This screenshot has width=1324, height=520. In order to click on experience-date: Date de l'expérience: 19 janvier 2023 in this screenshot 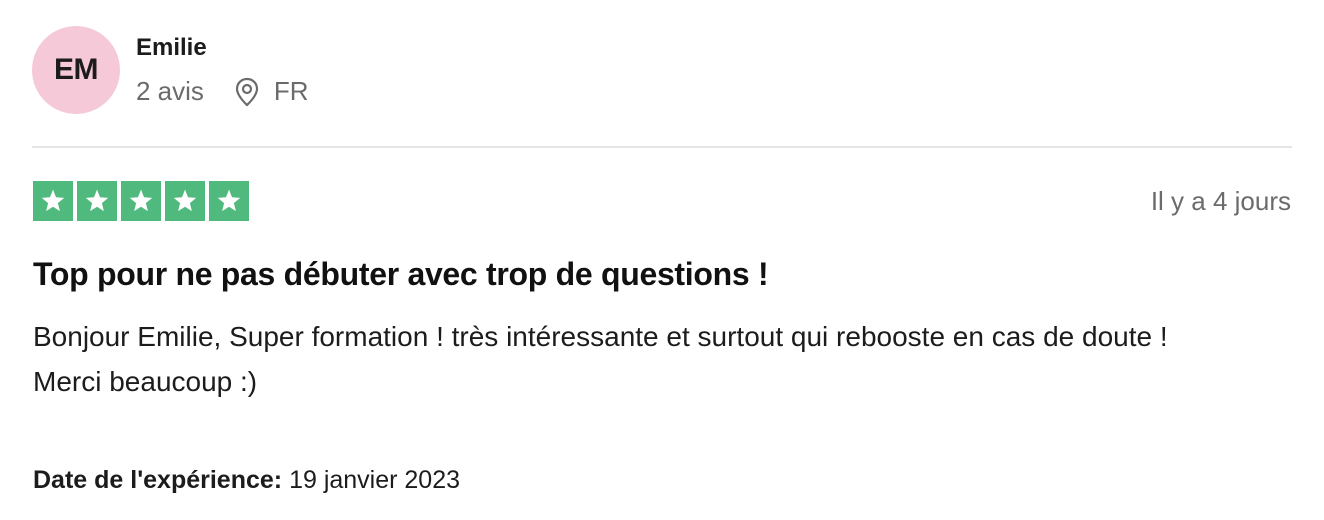, I will do `click(246, 480)`.